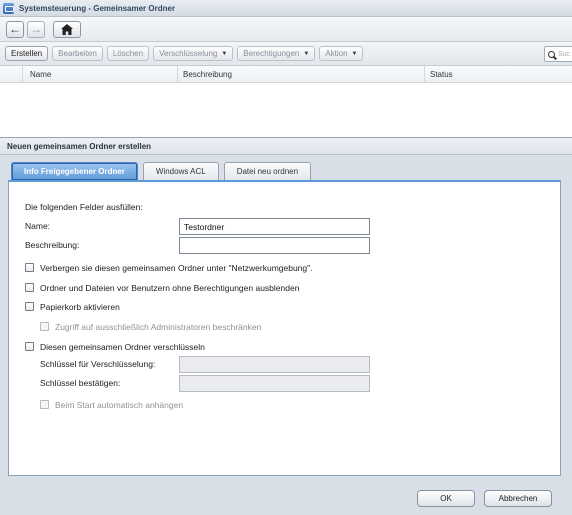 The width and height of the screenshot is (572, 515). Describe the element at coordinates (286, 146) in the screenshot. I see `dialog-title: Neuen gemeinsamen Ordner erstellen` at that location.